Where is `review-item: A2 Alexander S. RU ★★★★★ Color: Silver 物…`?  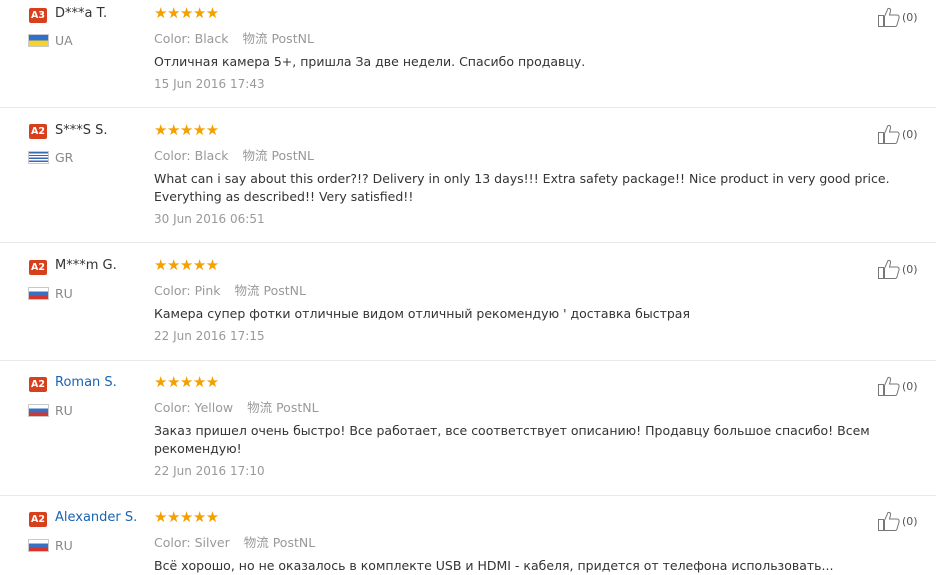
review-item: A2 Alexander S. RU ★★★★★ Color: Silver 物… is located at coordinates (468, 535).